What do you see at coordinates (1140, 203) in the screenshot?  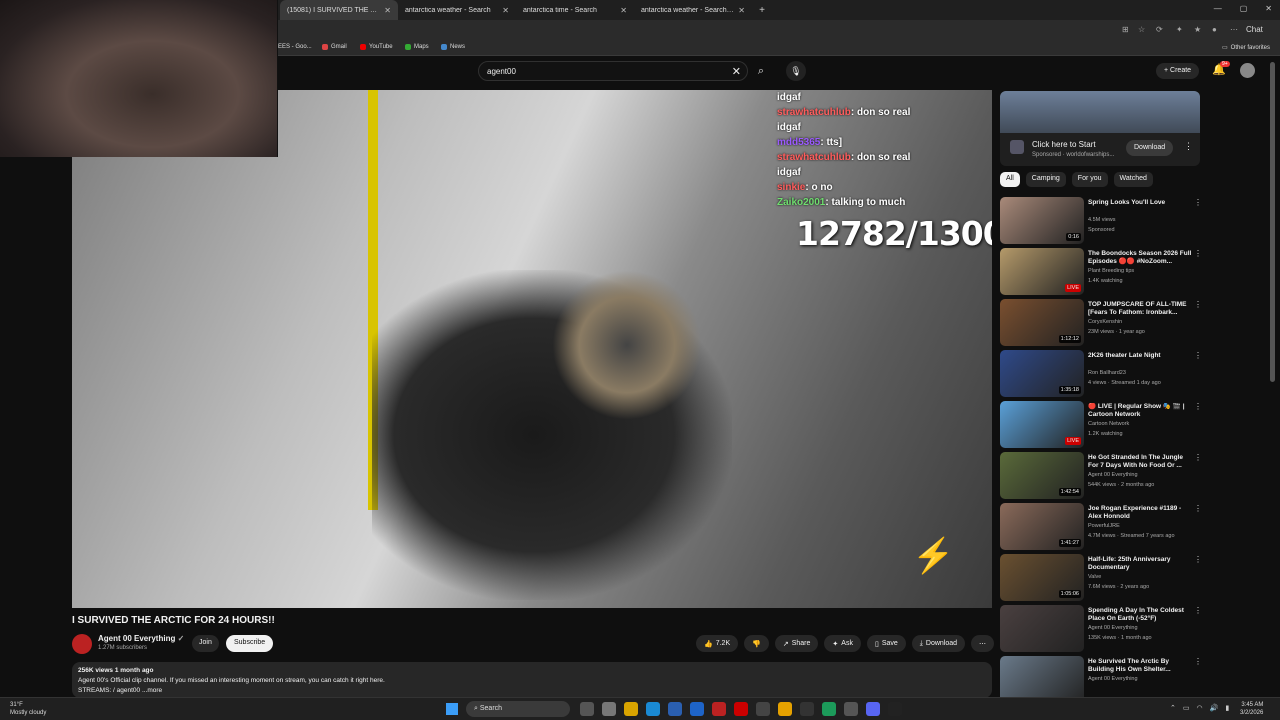 I see `recommendation-title: Spring Looks You'll Love` at bounding box center [1140, 203].